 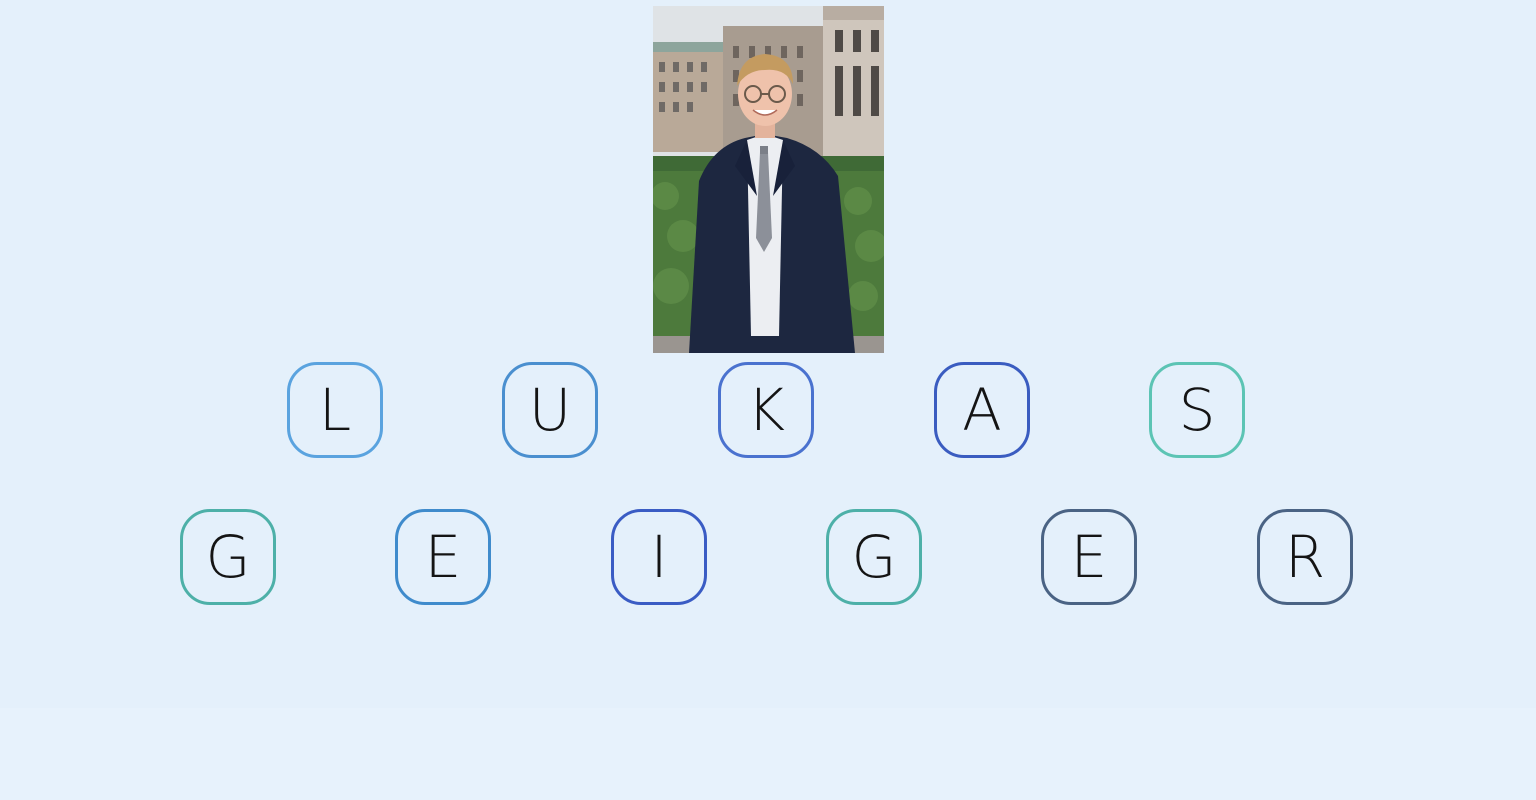 I want to click on letter-tile-a: A, so click(x=982, y=410).